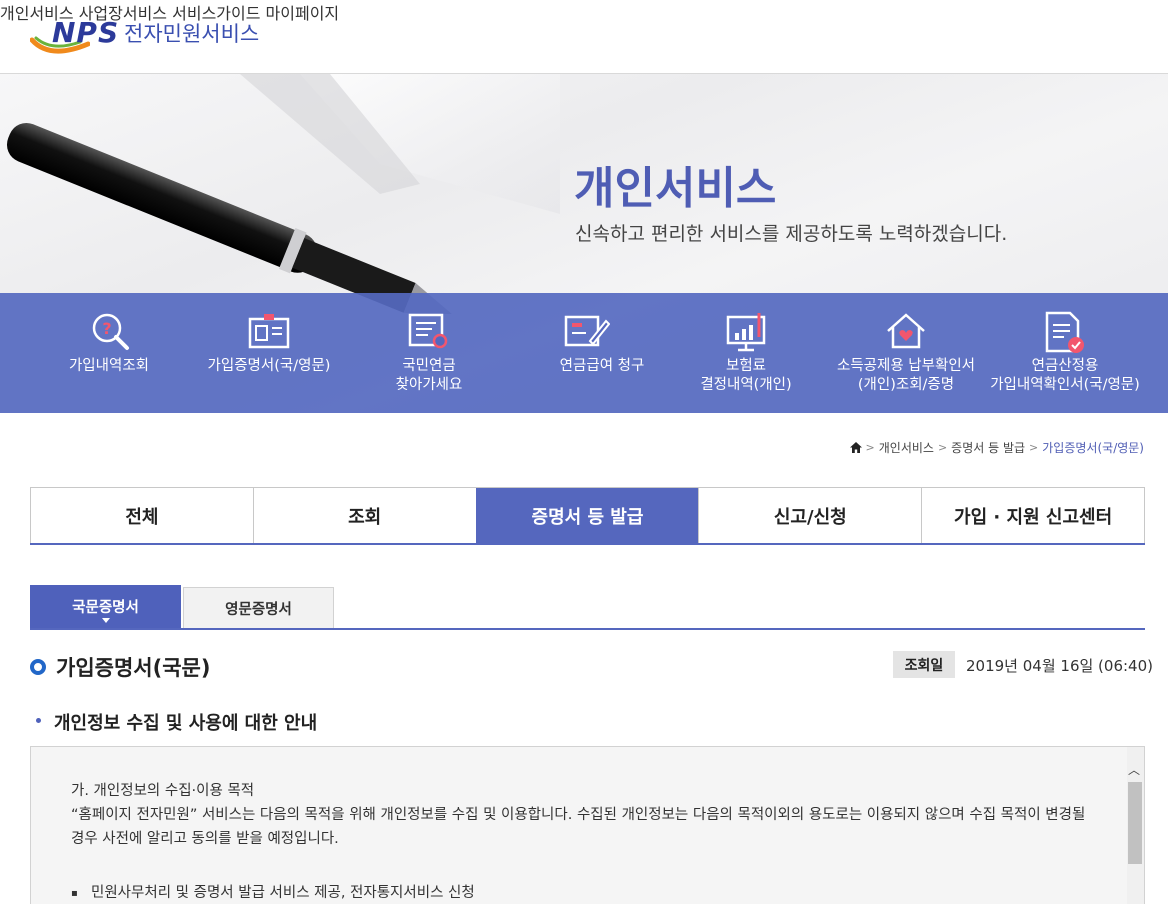 The image size is (1168, 904). I want to click on search-question-icon: ?, so click(110, 331).